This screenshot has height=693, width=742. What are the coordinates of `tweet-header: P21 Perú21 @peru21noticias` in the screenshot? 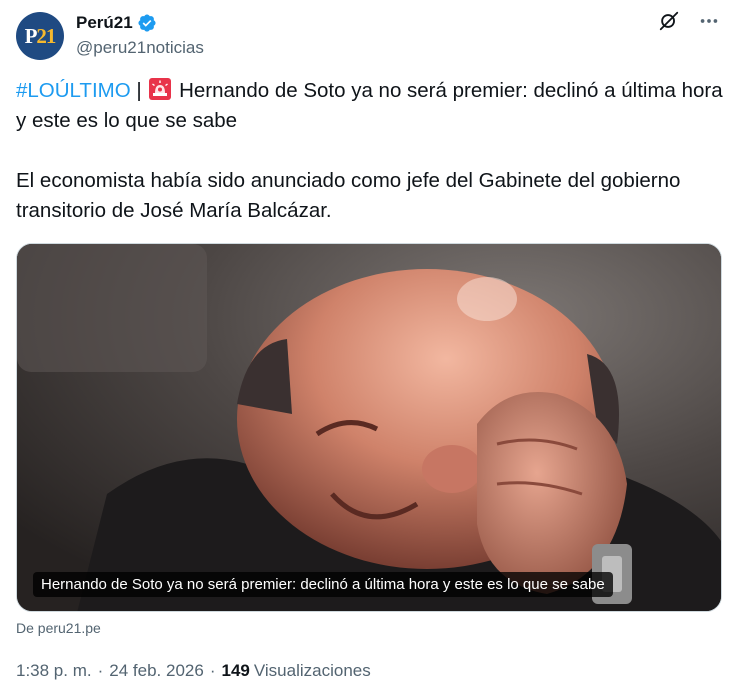 It's located at (371, 36).